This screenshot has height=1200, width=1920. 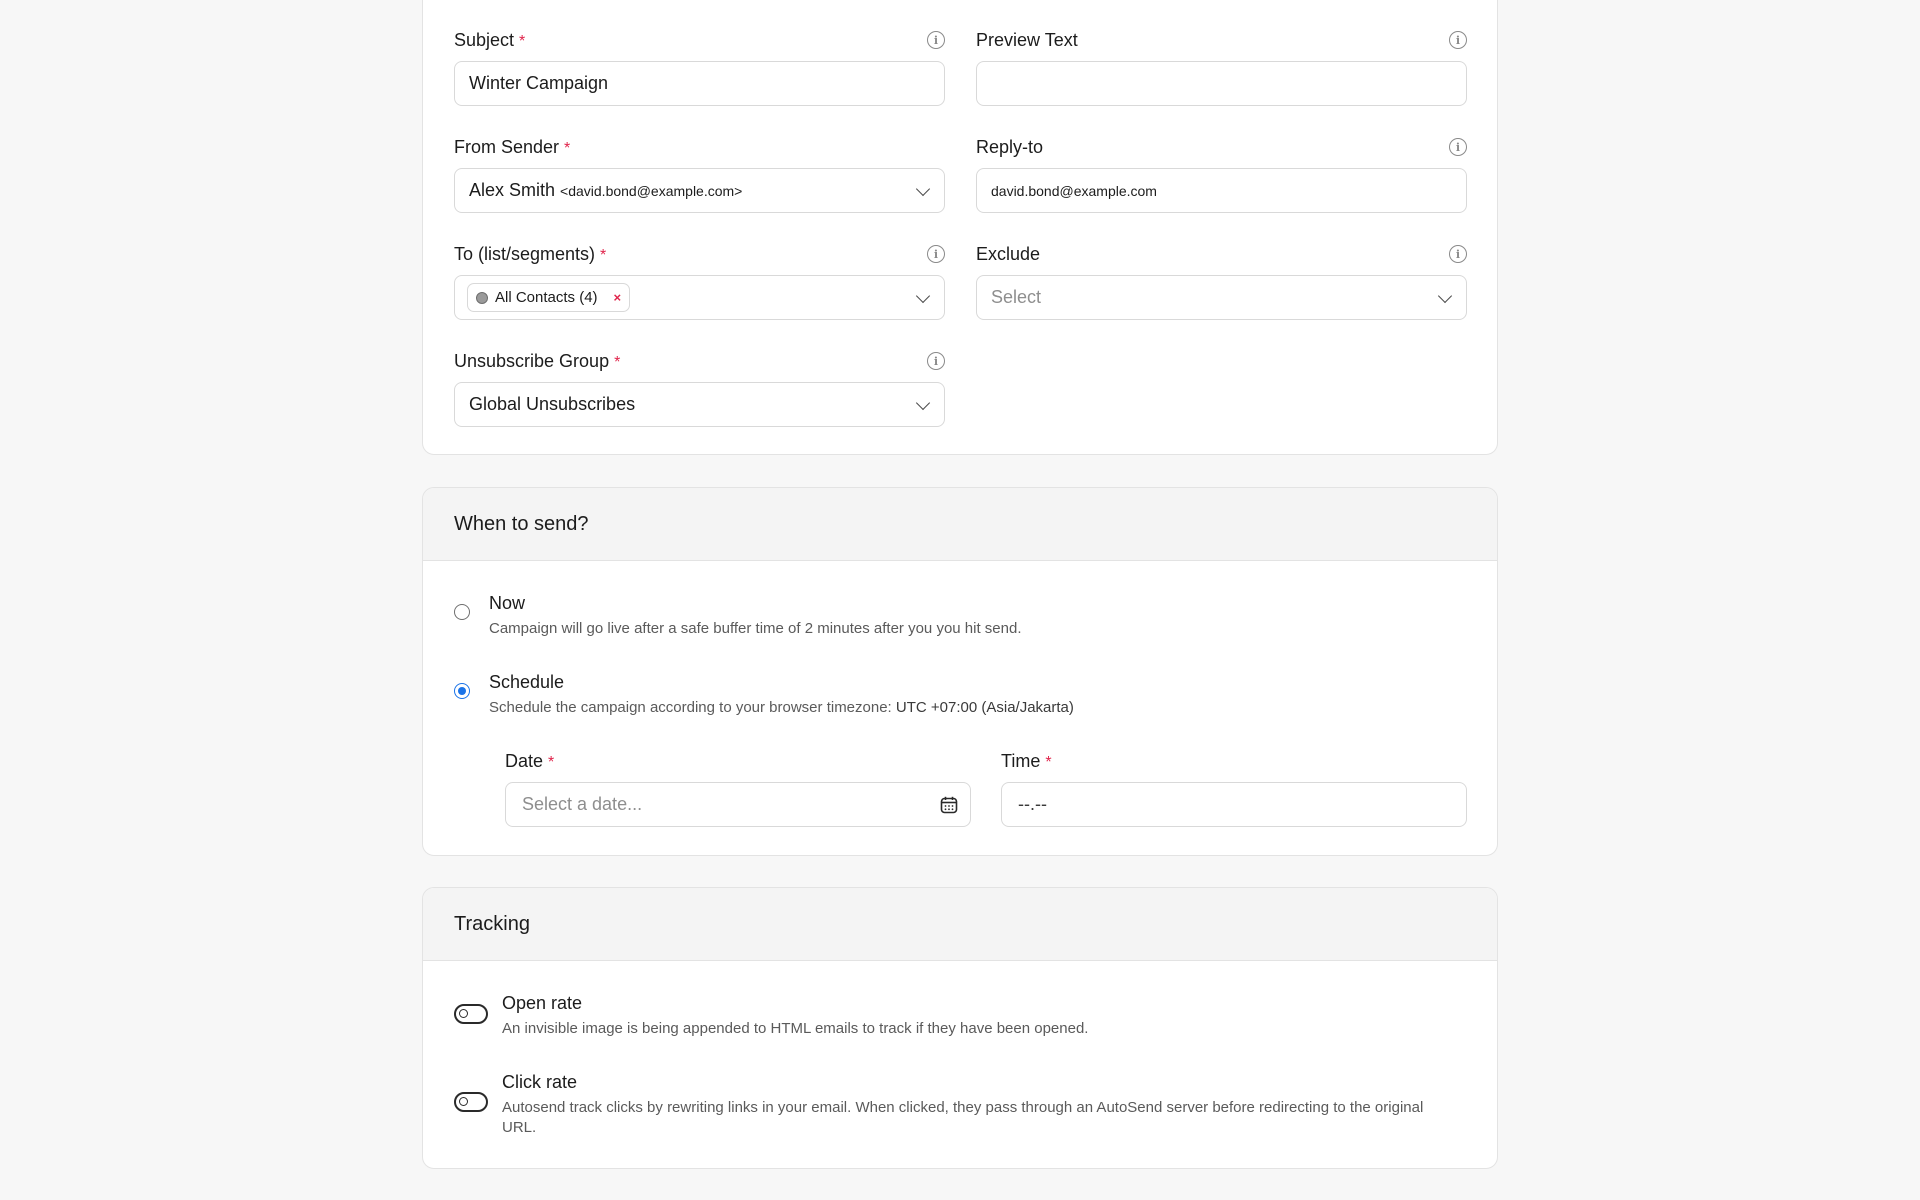 What do you see at coordinates (540, 1082) in the screenshot?
I see `click-rate-label: Click rate` at bounding box center [540, 1082].